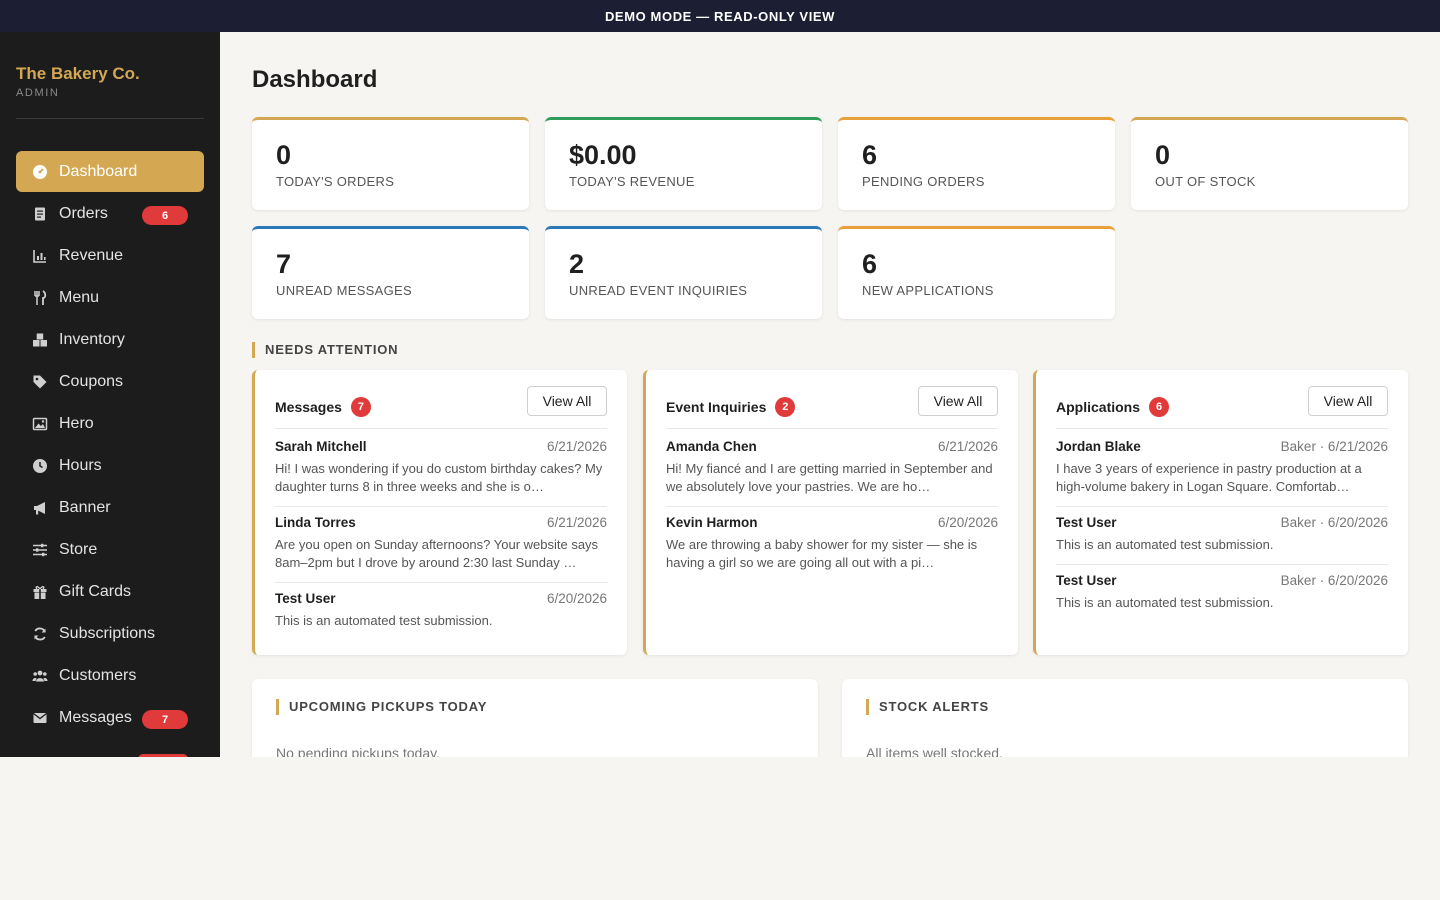 Image resolution: width=1440 pixels, height=900 pixels. Describe the element at coordinates (976, 163) in the screenshot. I see `stat-card-pending-orders: 6 PENDING ORDERS` at that location.